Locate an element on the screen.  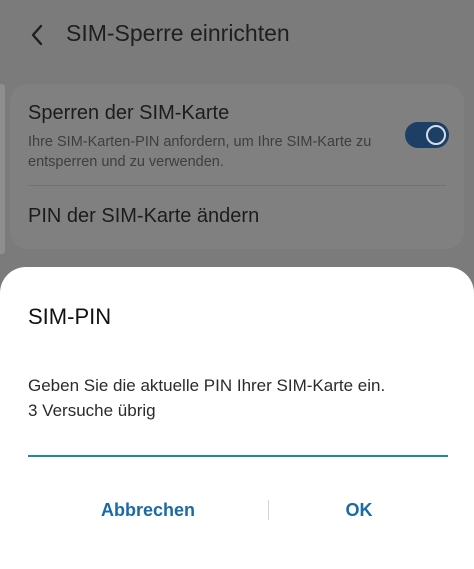
attempts-remaining-text: 3 Versuche übrig is located at coordinates (92, 410).